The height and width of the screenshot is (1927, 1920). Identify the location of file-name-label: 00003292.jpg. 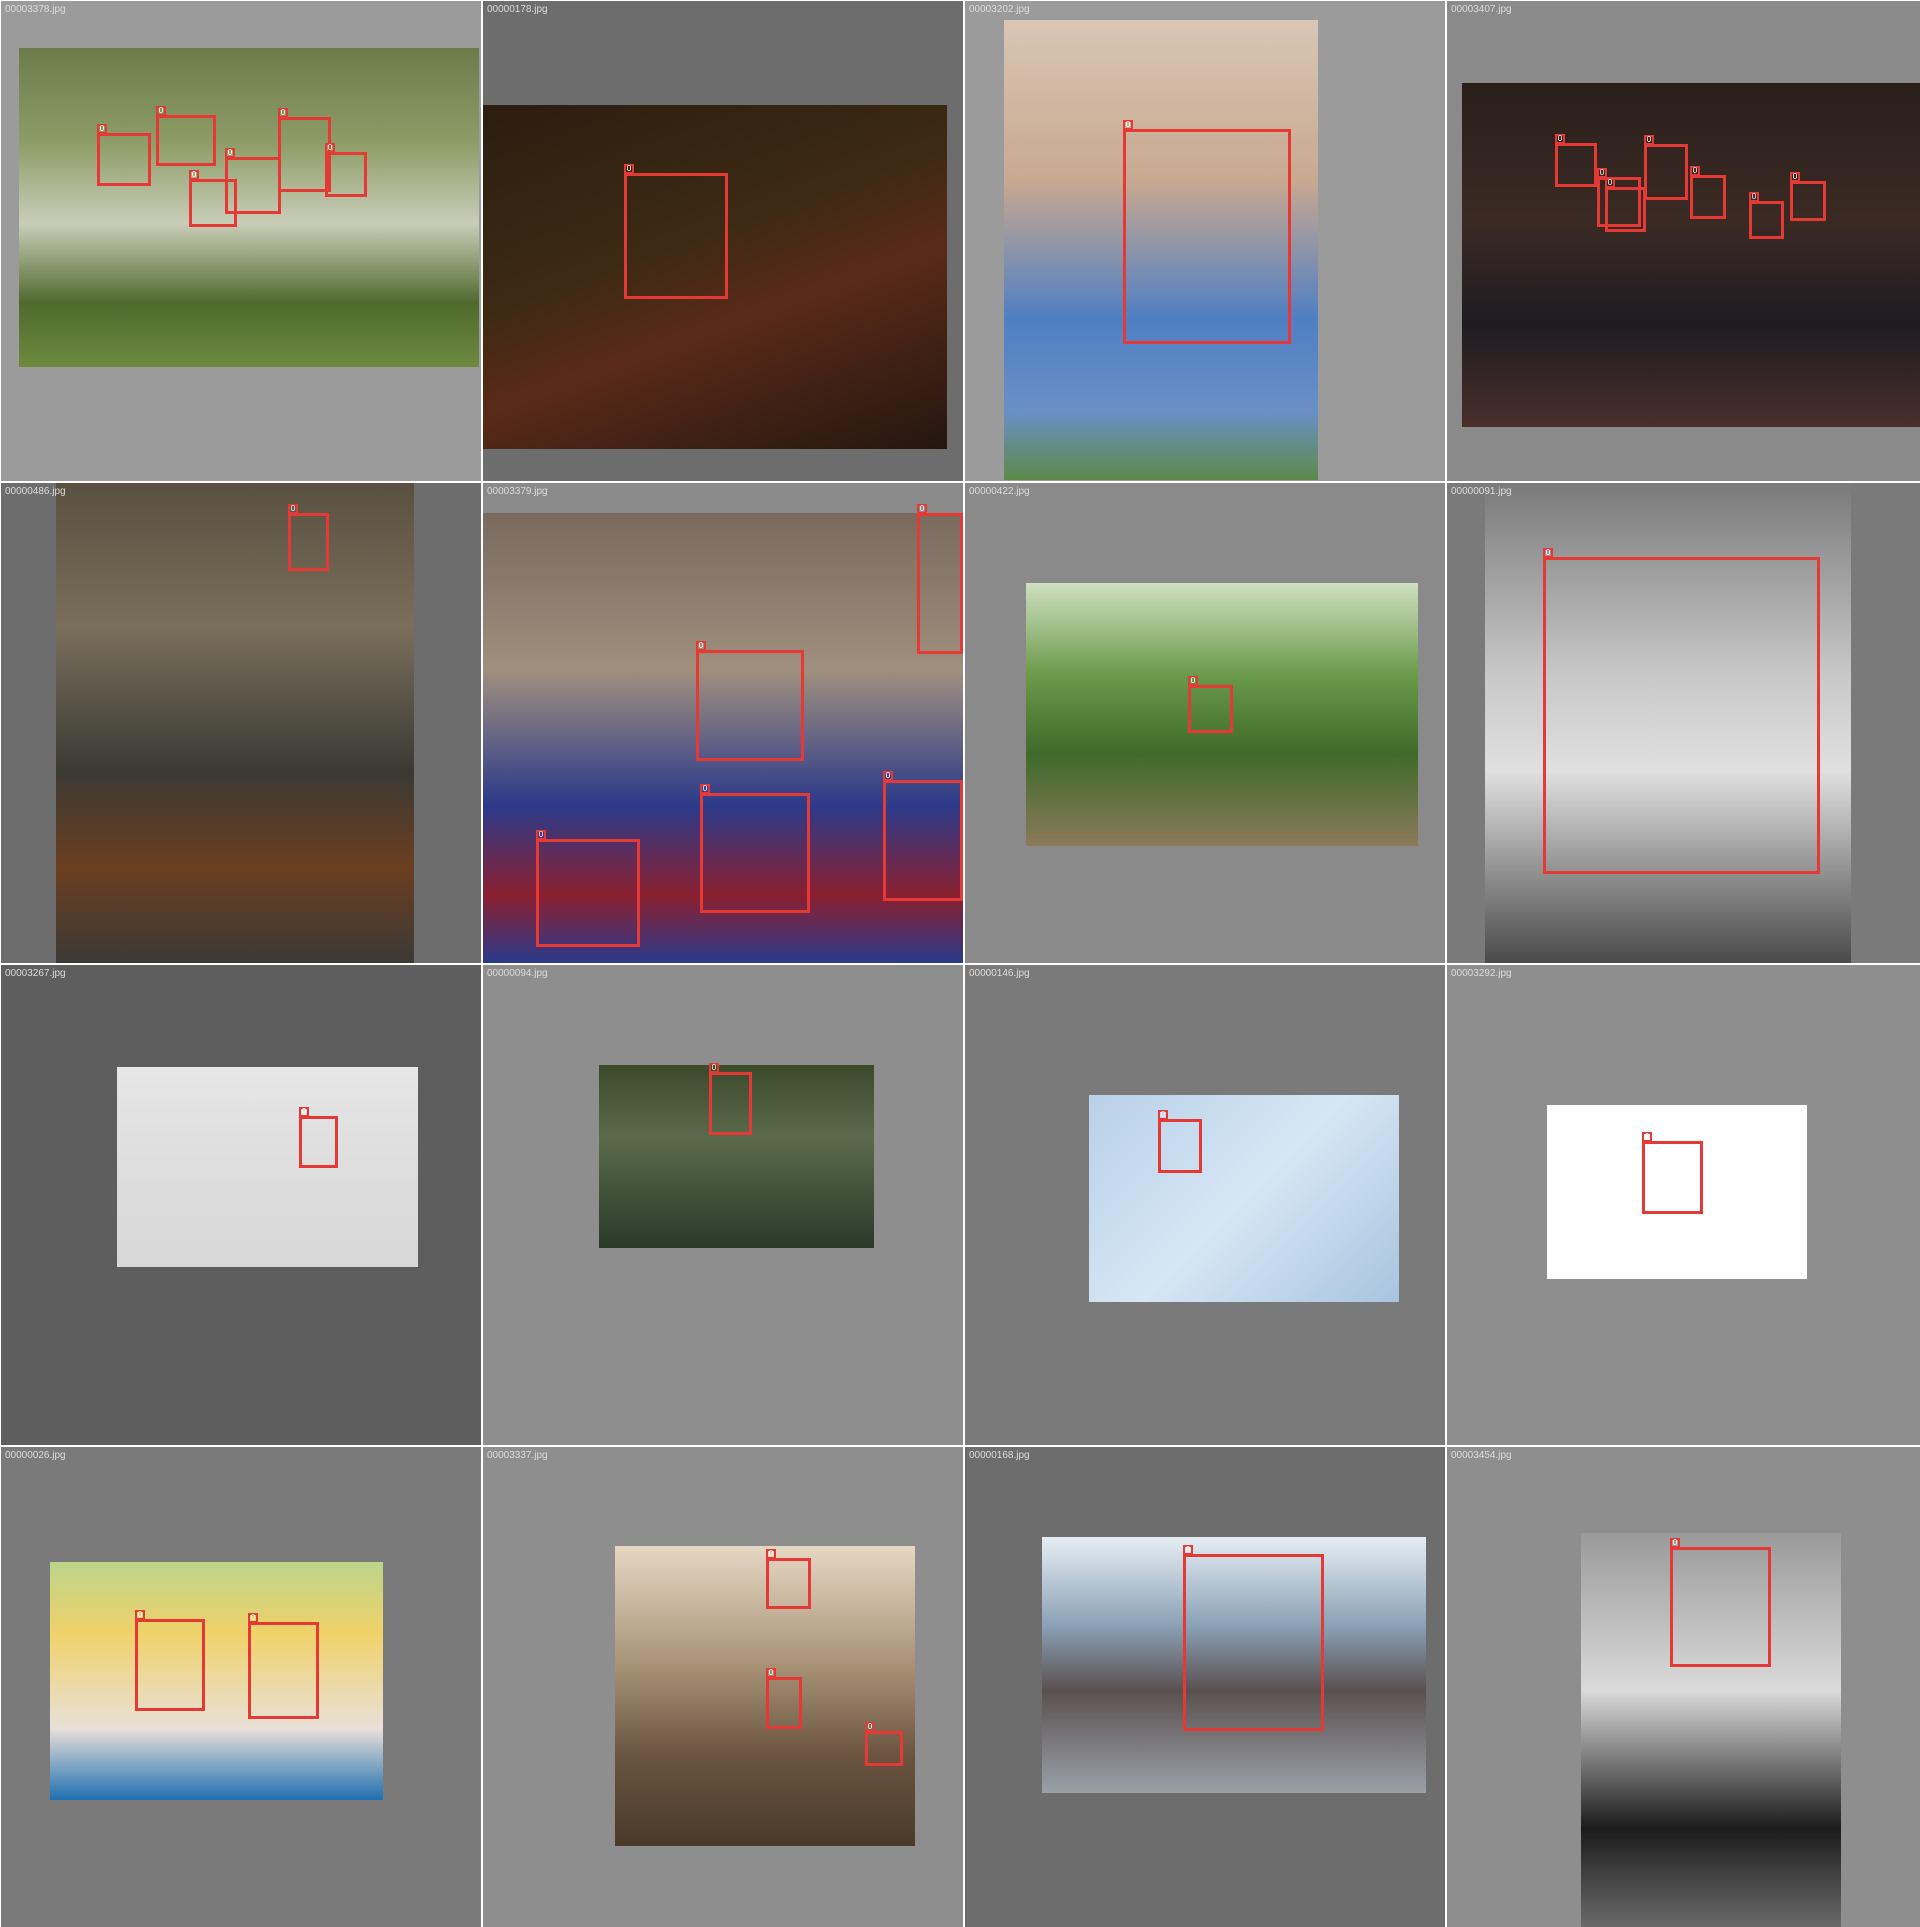
(1481, 973).